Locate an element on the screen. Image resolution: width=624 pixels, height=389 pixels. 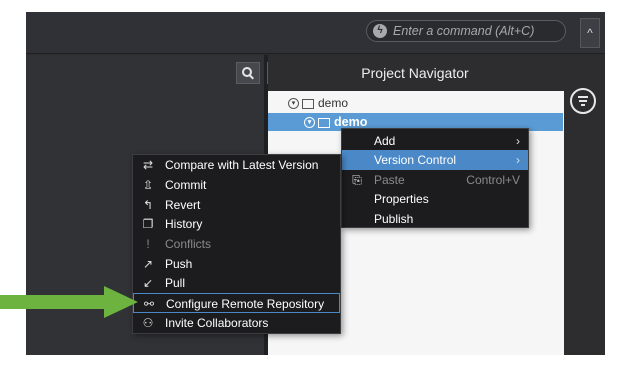
menu-item-revert: ↰ Revert is located at coordinates (236, 205).